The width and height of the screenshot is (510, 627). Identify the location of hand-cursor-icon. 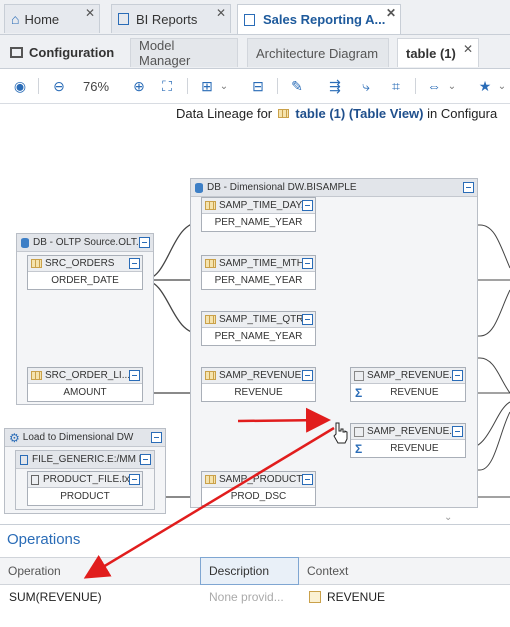
(340, 433).